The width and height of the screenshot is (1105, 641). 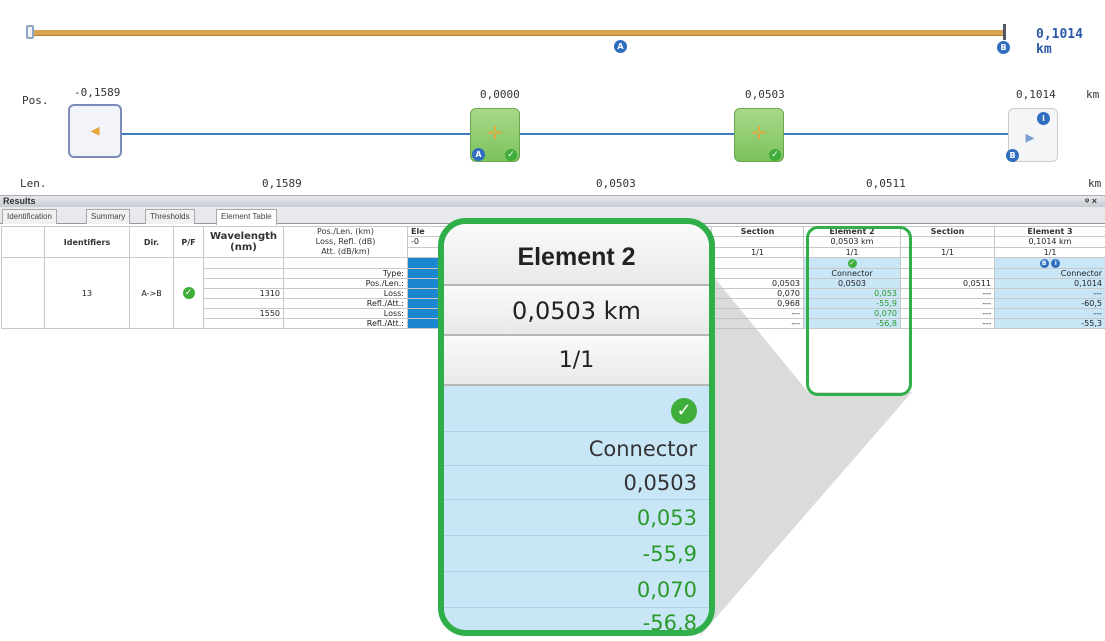 What do you see at coordinates (576, 361) in the screenshot?
I see `callout-ratio: 1/1` at bounding box center [576, 361].